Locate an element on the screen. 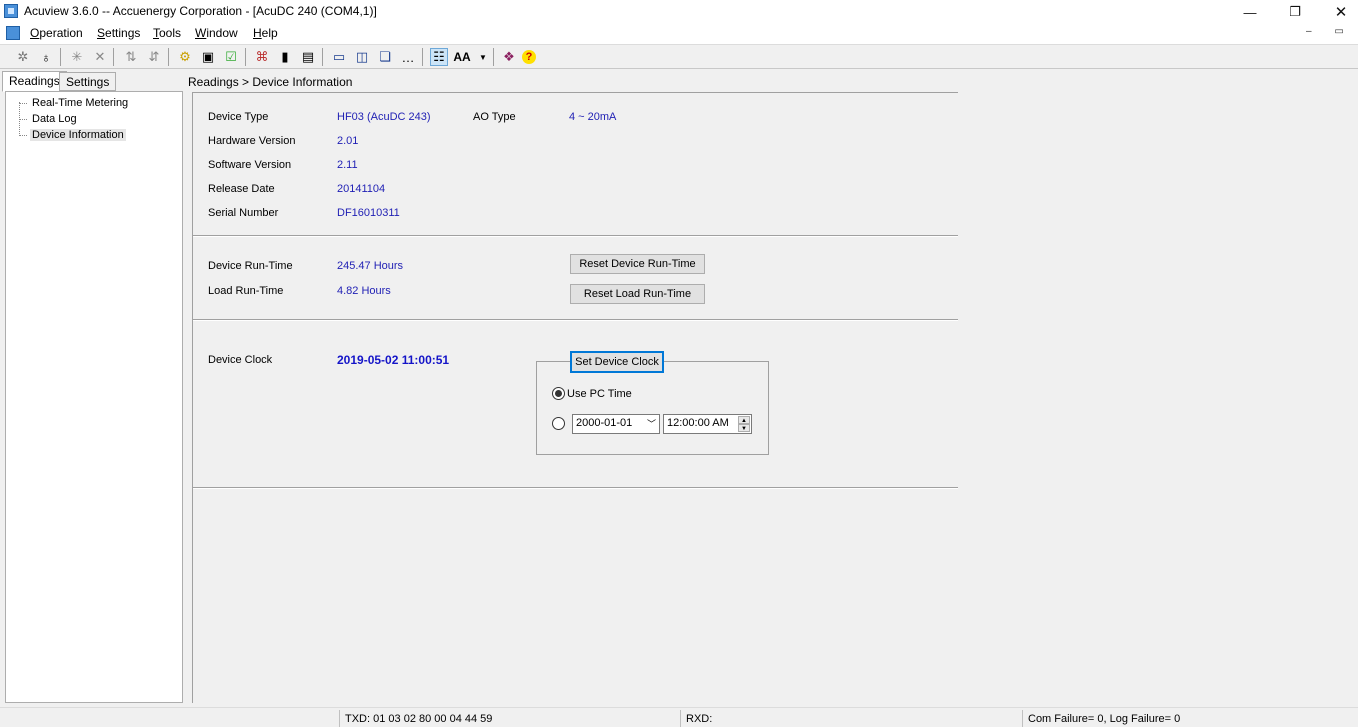  tab-settings: Settings is located at coordinates (88, 81).